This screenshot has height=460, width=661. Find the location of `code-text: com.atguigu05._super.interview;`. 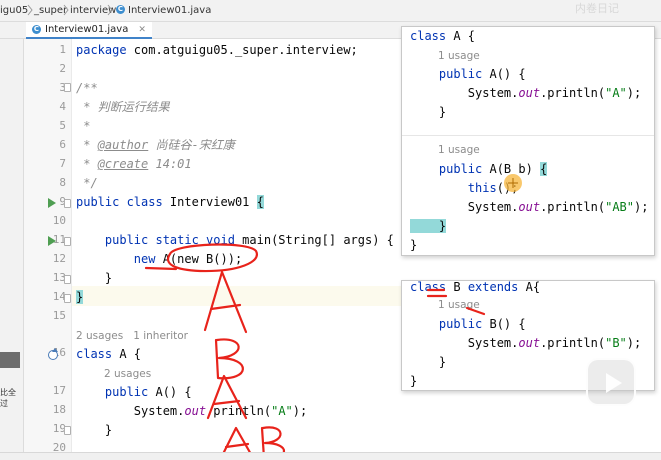

code-text: com.atguigu05._super.interview; is located at coordinates (242, 50).